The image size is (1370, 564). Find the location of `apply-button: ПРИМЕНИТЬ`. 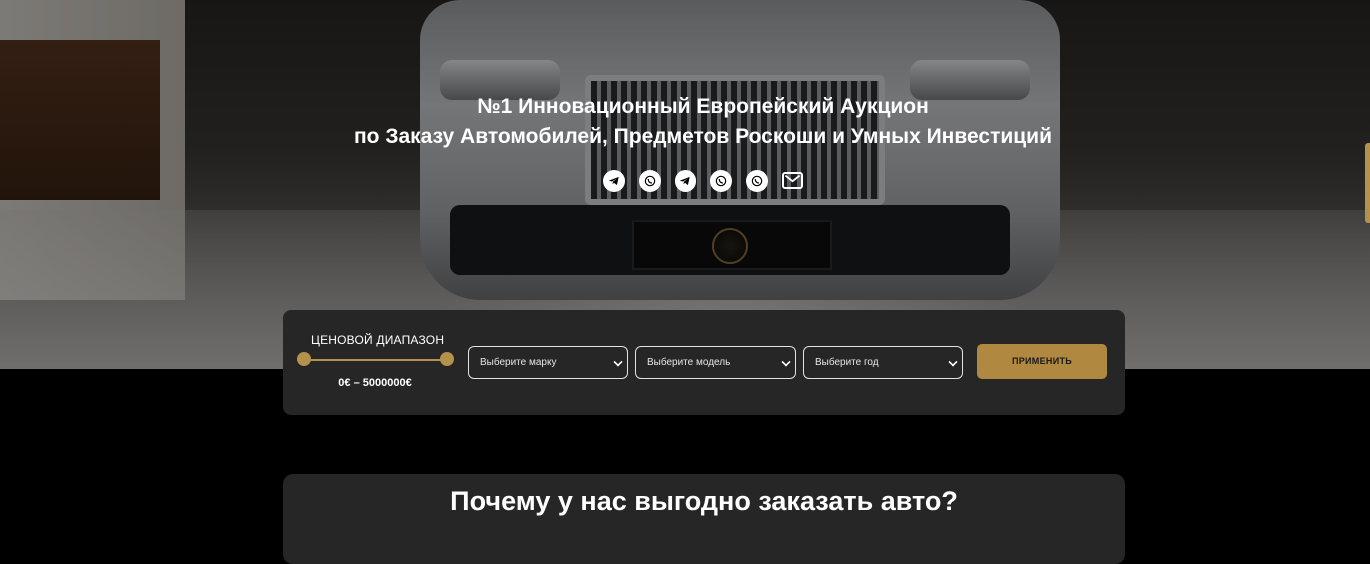

apply-button: ПРИМЕНИТЬ is located at coordinates (1042, 361).